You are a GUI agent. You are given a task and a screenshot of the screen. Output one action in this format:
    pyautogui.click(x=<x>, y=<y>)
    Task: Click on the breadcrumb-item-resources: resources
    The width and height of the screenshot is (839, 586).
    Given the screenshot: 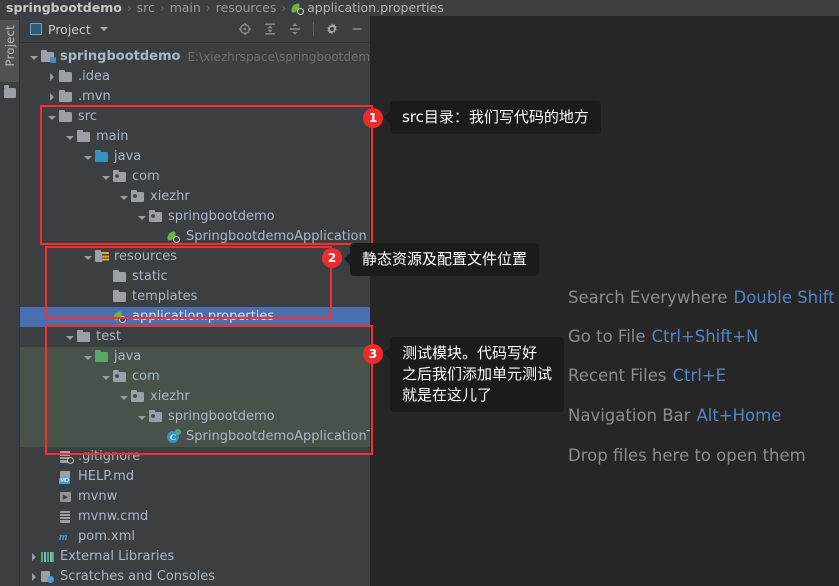 What is the action you would take?
    pyautogui.click(x=246, y=8)
    